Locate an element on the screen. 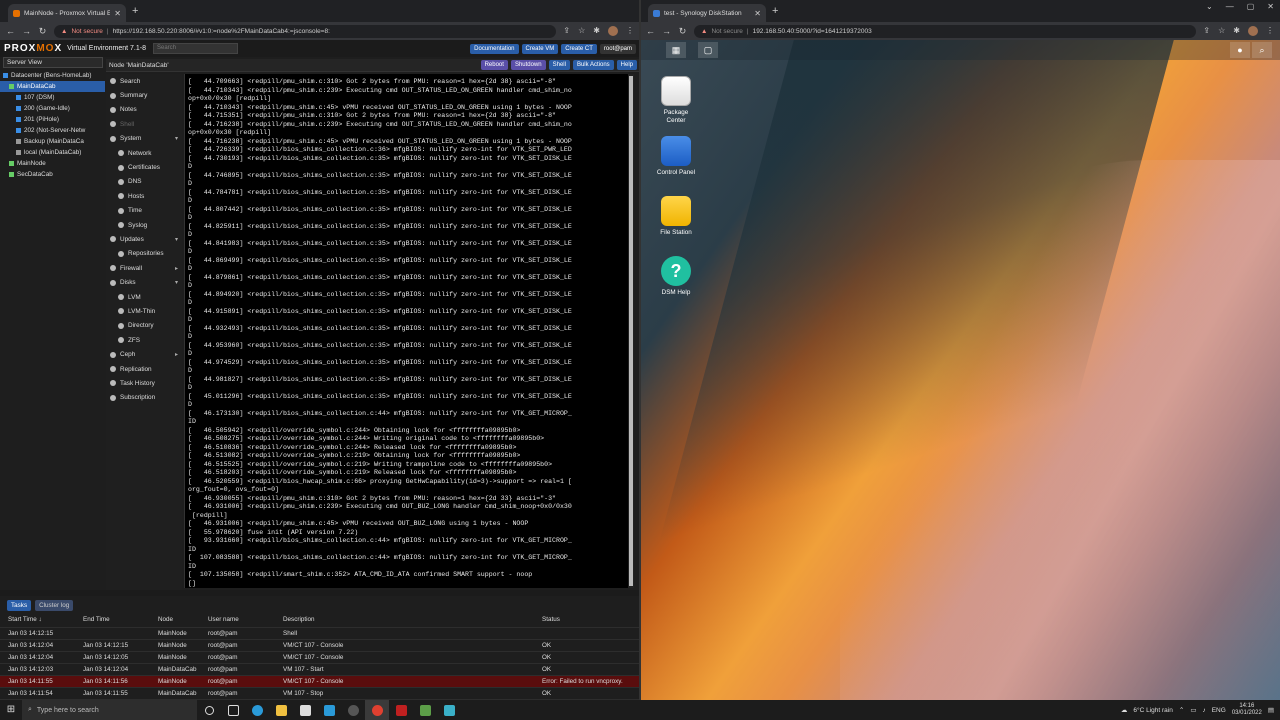 Image resolution: width=1280 pixels, height=720 pixels. volume-icon: ♪ is located at coordinates (1203, 710).